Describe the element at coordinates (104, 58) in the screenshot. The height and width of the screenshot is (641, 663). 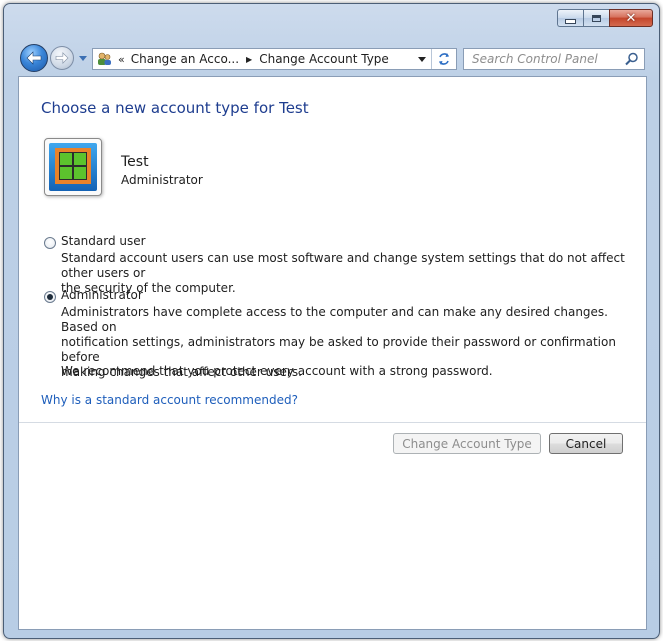
I see `user-accounts-icon` at that location.